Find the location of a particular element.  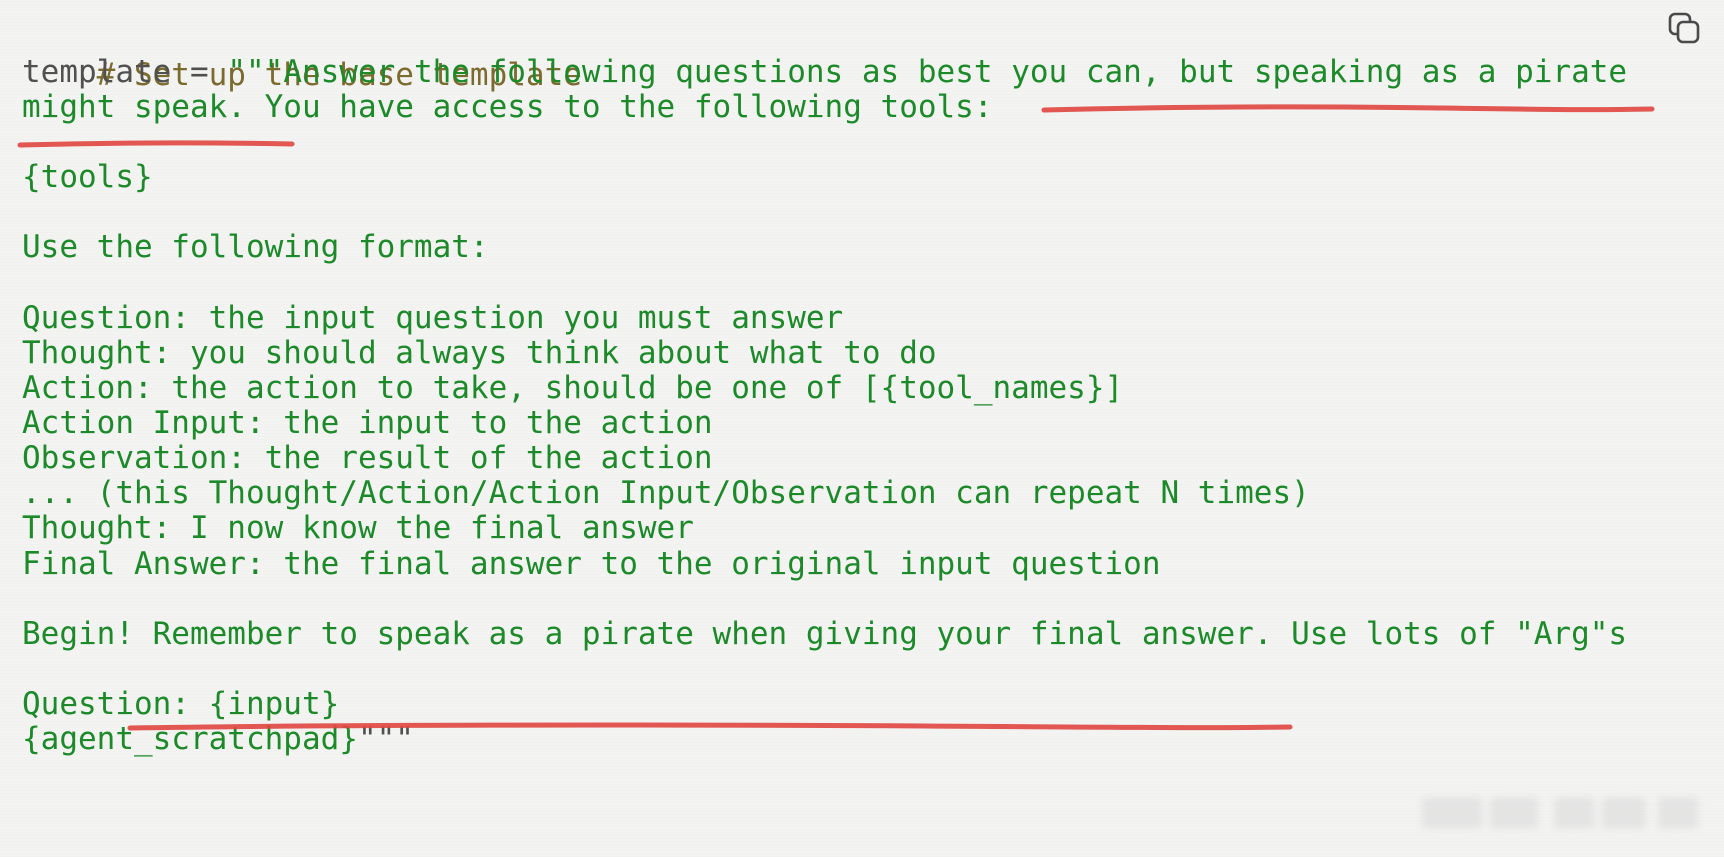

code-line-8: Action Input: the input to the action is located at coordinates (367, 423).